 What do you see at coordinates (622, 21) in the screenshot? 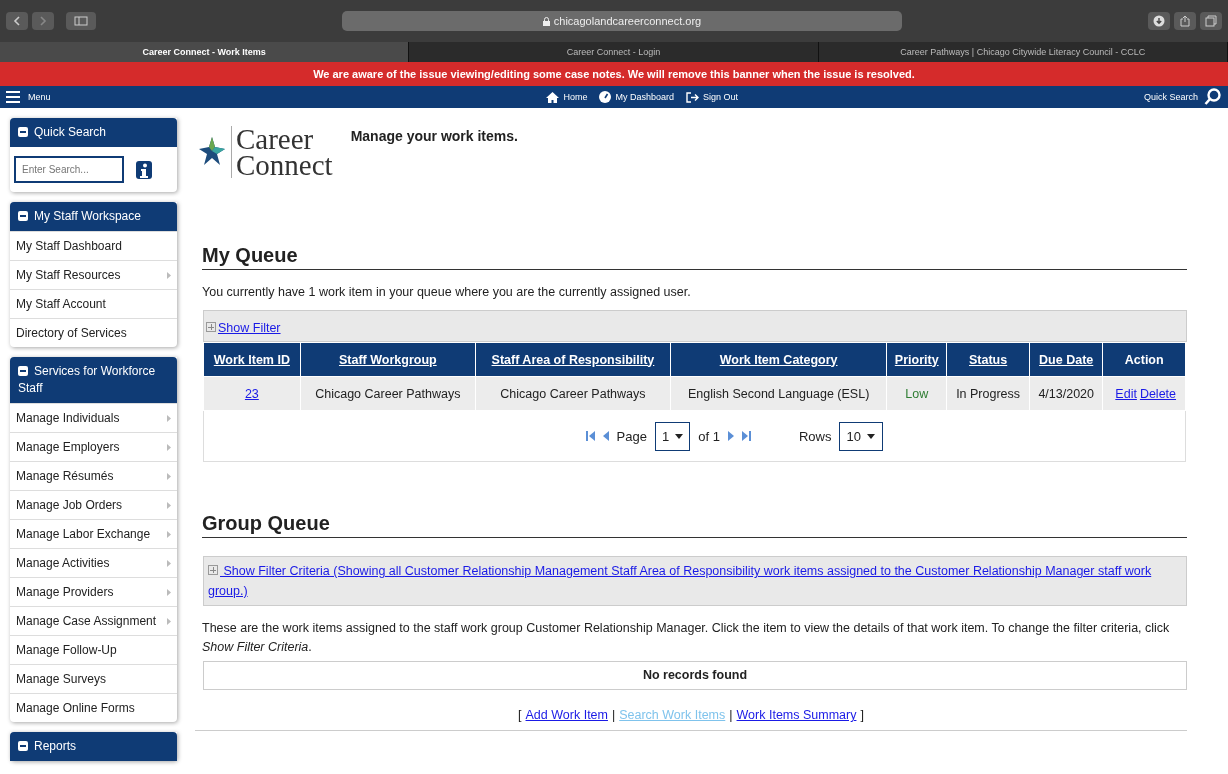
I see `address-bar: chicagolandcareerconnect.org` at bounding box center [622, 21].